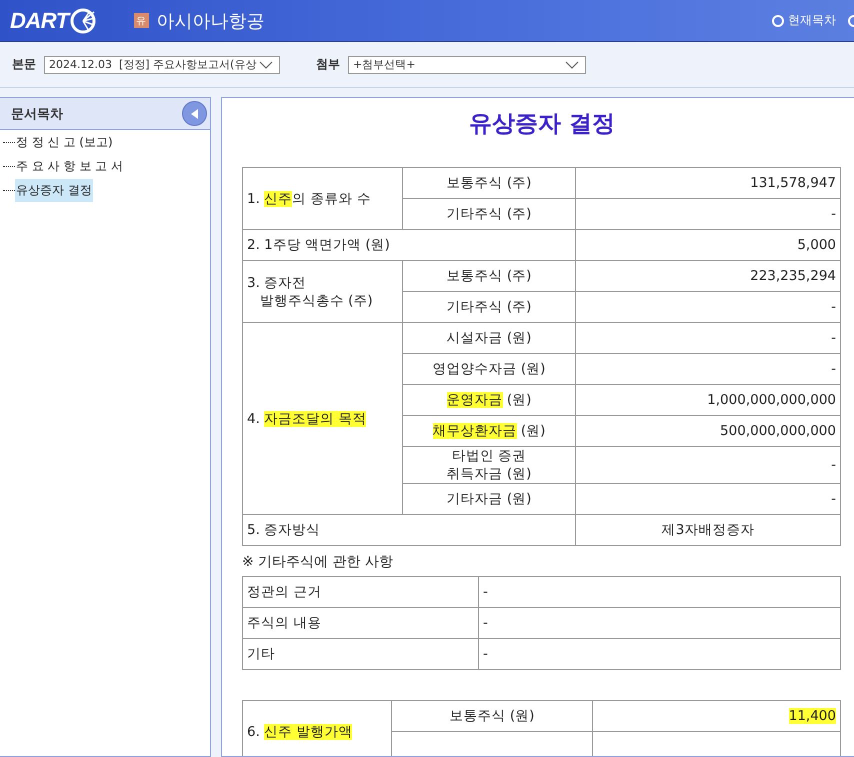  What do you see at coordinates (492, 716) in the screenshot?
I see `table-cell: 보통주식 (원)` at bounding box center [492, 716].